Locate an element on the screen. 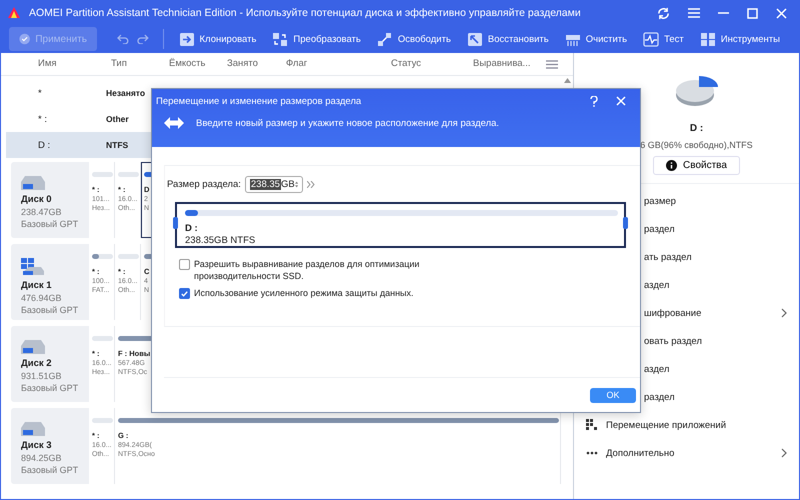  app-logo-icon is located at coordinates (14, 13).